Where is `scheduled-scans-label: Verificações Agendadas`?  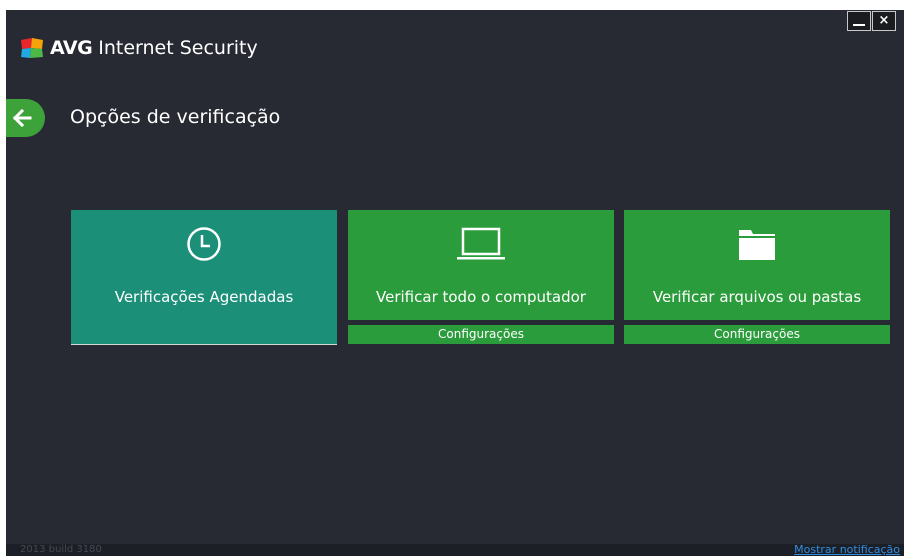 scheduled-scans-label: Verificações Agendadas is located at coordinates (204, 297).